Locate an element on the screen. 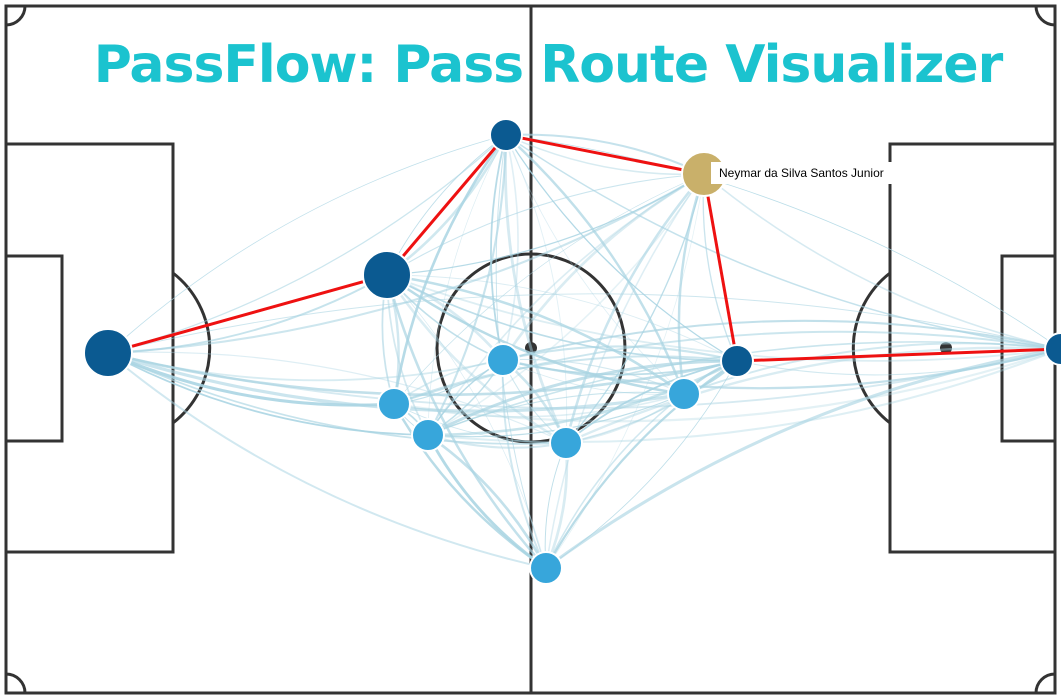  tooltip-player-name: Neymar da Silva Santos Junior is located at coordinates (801, 173).